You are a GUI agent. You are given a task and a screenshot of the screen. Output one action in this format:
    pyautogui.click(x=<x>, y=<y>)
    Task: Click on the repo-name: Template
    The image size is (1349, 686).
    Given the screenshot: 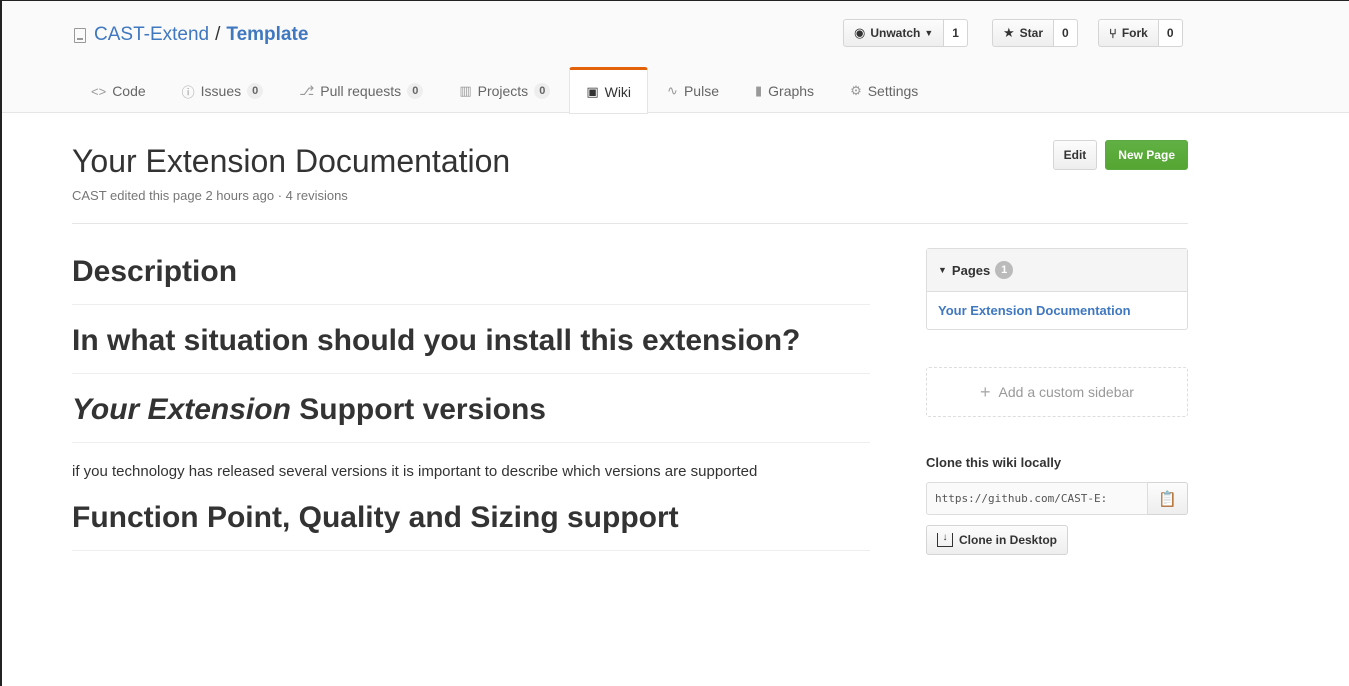 What is the action you would take?
    pyautogui.click(x=267, y=34)
    